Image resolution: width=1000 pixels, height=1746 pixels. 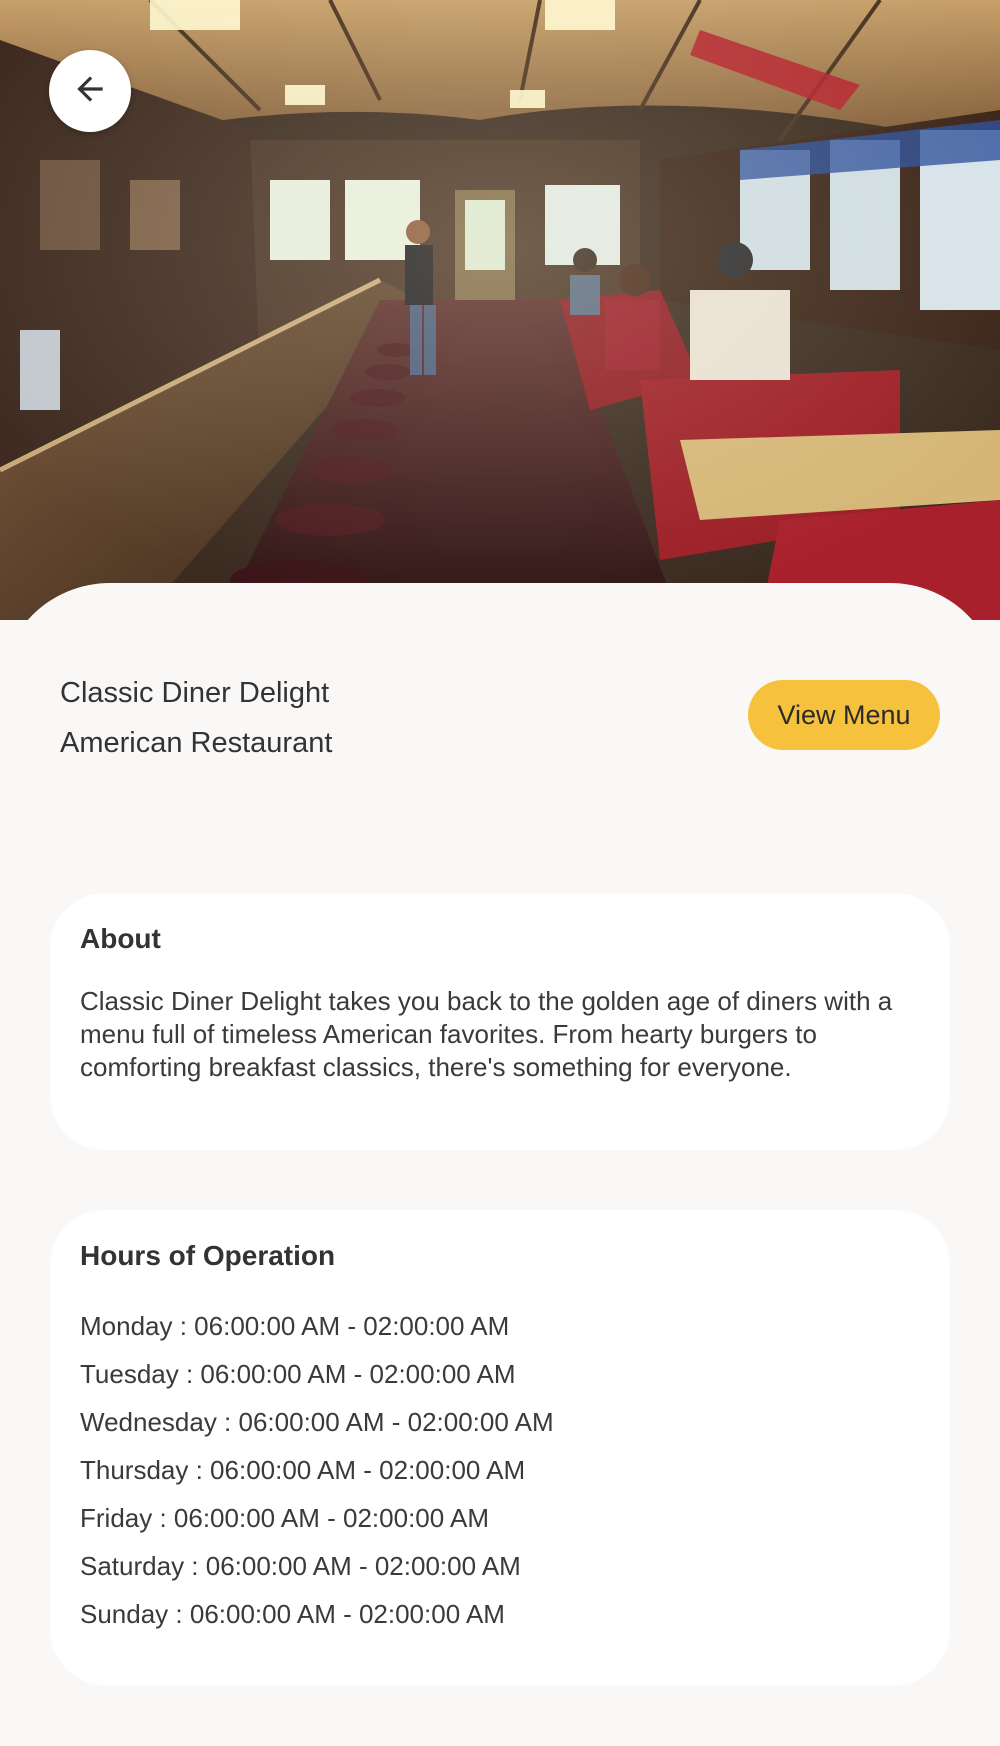 What do you see at coordinates (844, 715) in the screenshot?
I see `view-menu-button: View Menu` at bounding box center [844, 715].